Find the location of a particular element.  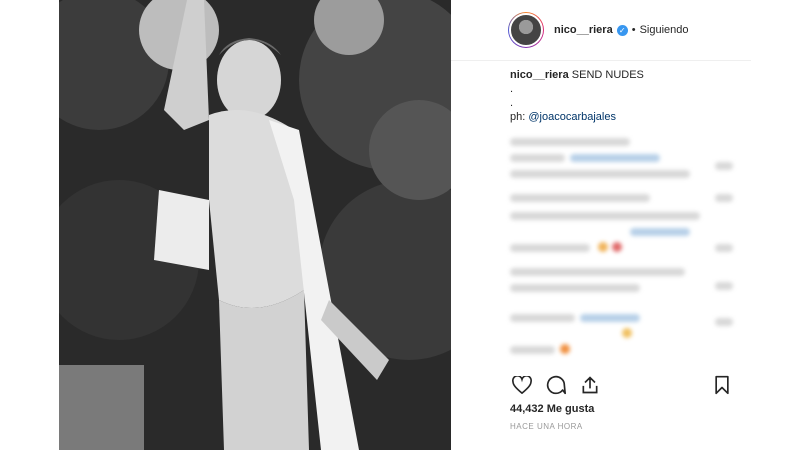

comments-list is located at coordinates (625, 247).